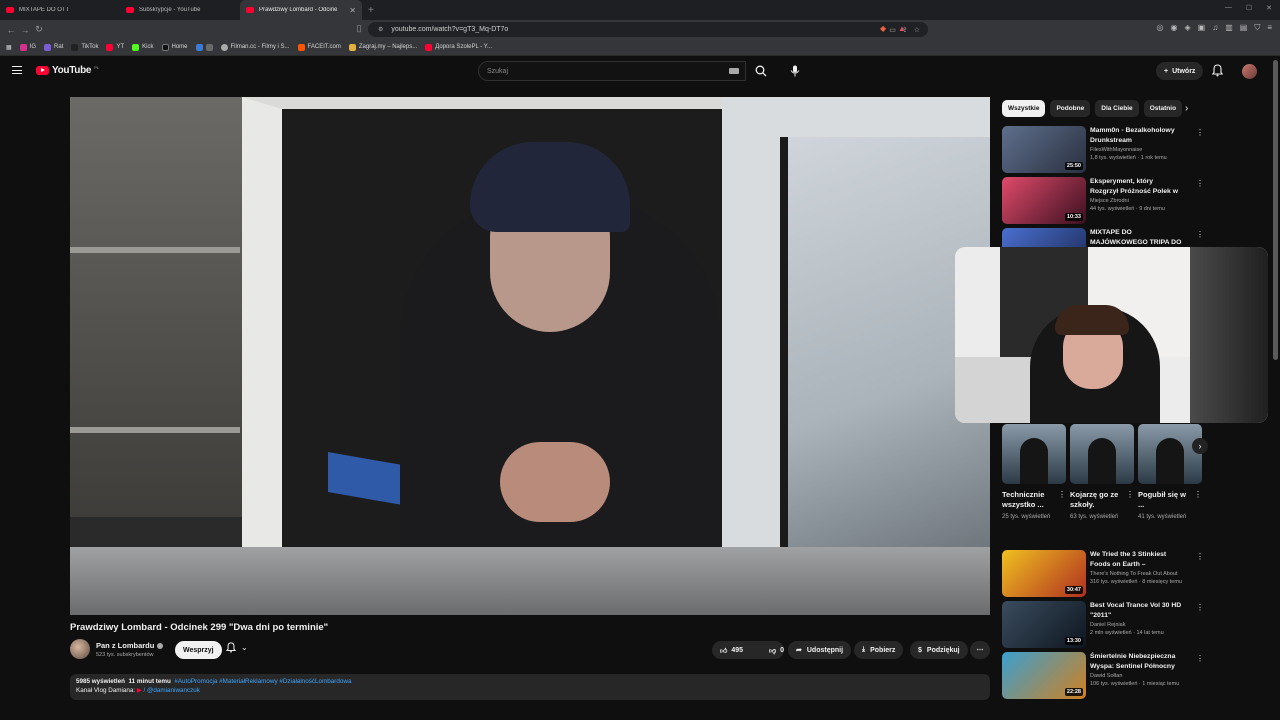 Image resolution: width=1280 pixels, height=720 pixels. What do you see at coordinates (115, 47) in the screenshot?
I see `bookmark: YT` at bounding box center [115, 47].